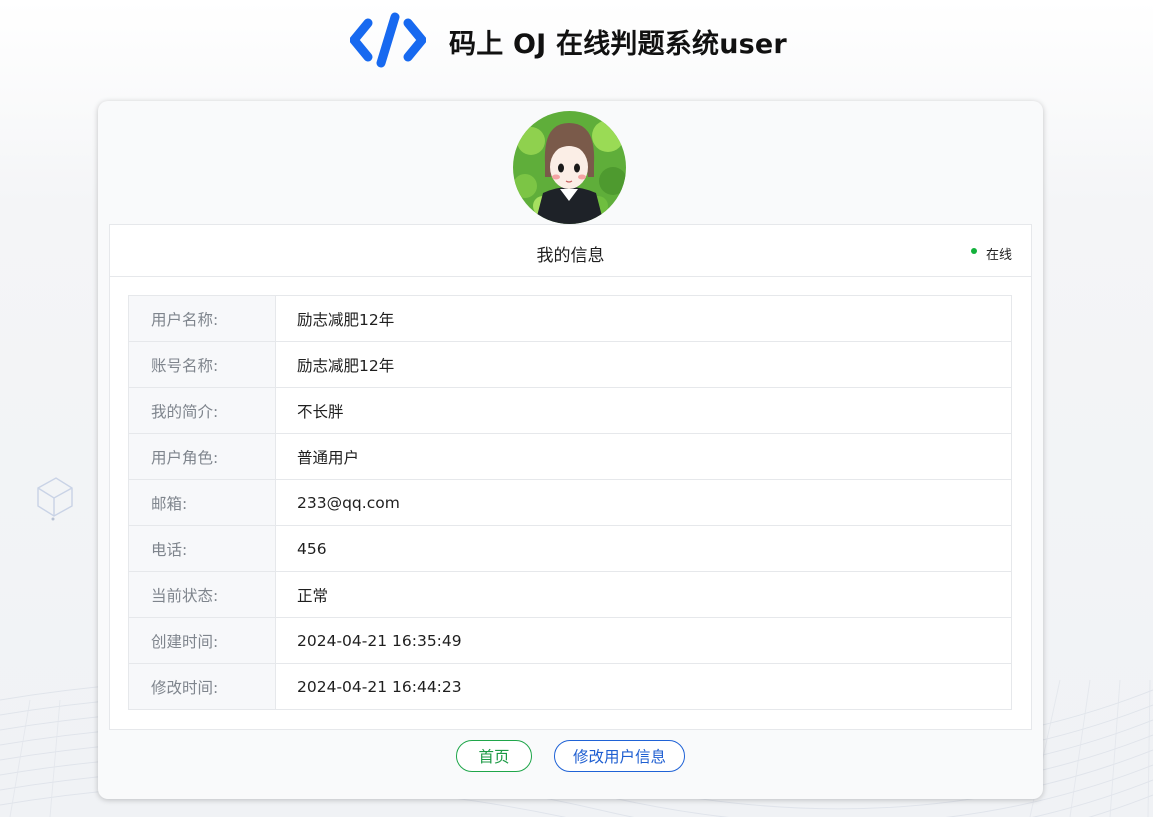 The width and height of the screenshot is (1153, 817). I want to click on field-value-username: 励志减肥12年, so click(643, 318).